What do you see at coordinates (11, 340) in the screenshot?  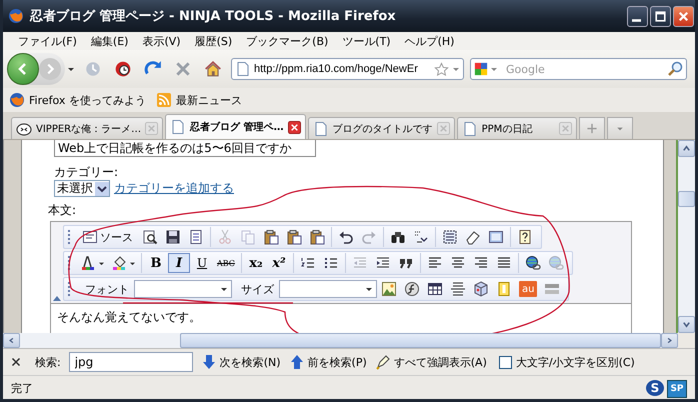 I see `scroll-left-button` at bounding box center [11, 340].